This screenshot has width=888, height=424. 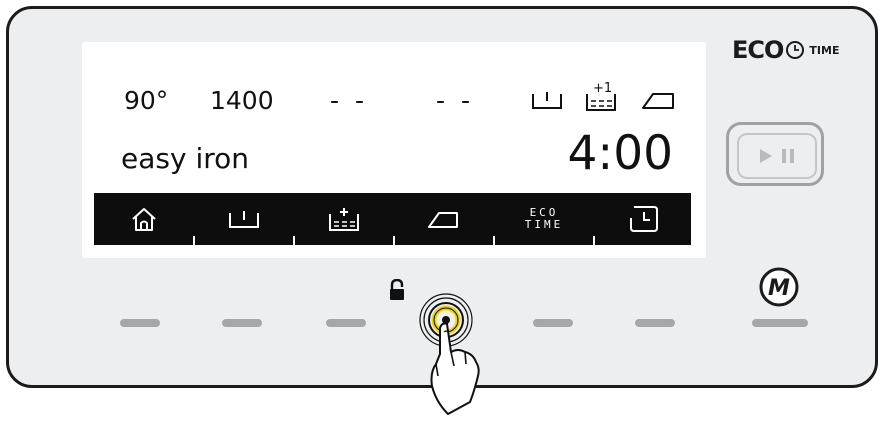 I want to click on m-button-label: M, so click(x=779, y=288).